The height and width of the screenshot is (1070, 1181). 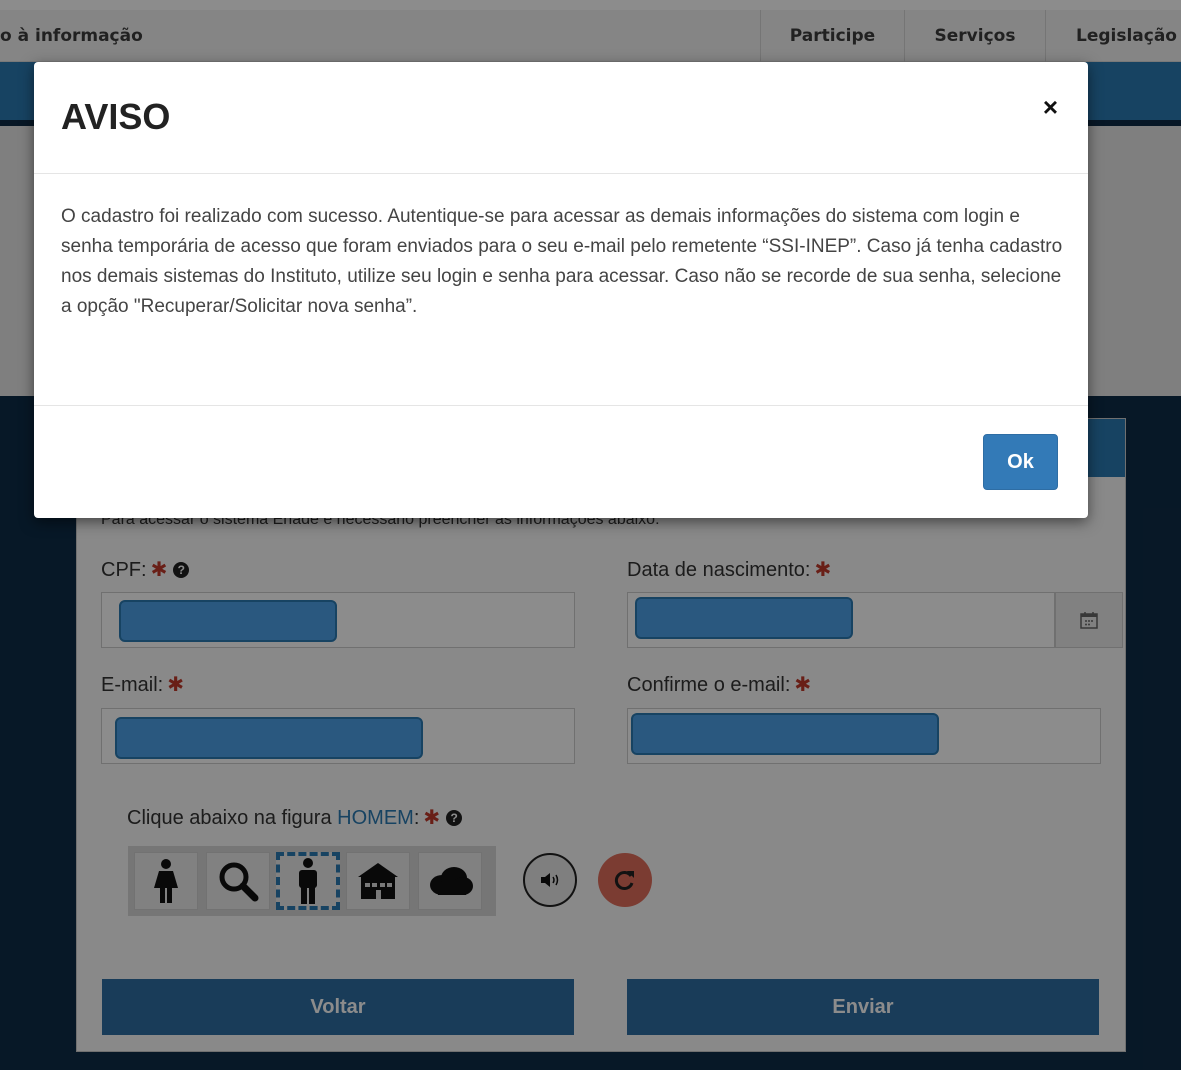 I want to click on modal-header-divider, so click(x=561, y=173).